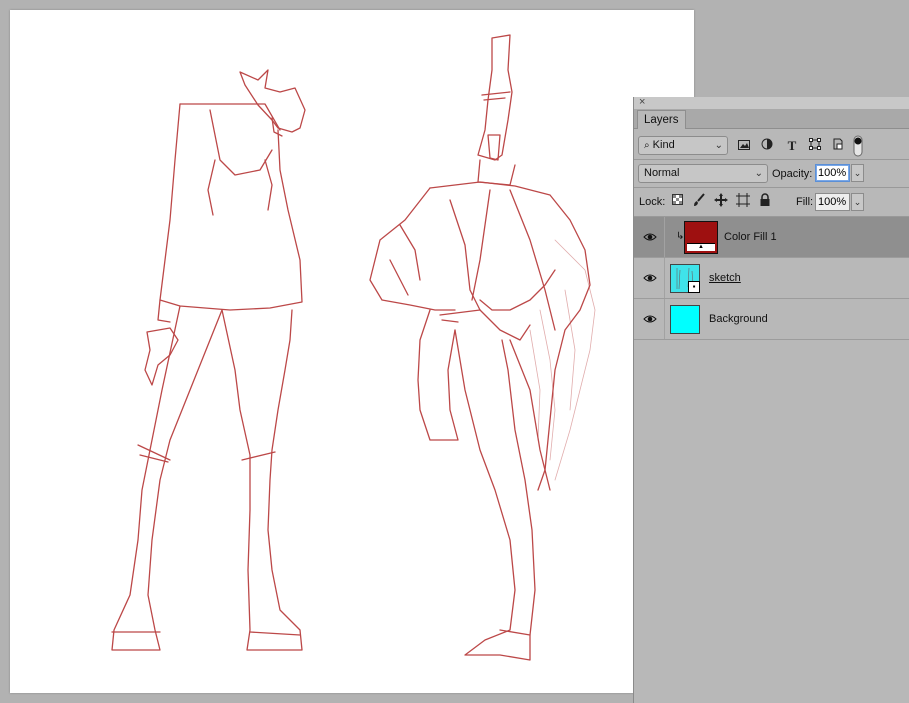 The width and height of the screenshot is (909, 703). What do you see at coordinates (750, 237) in the screenshot?
I see `layer-name: Color Fill 1` at bounding box center [750, 237].